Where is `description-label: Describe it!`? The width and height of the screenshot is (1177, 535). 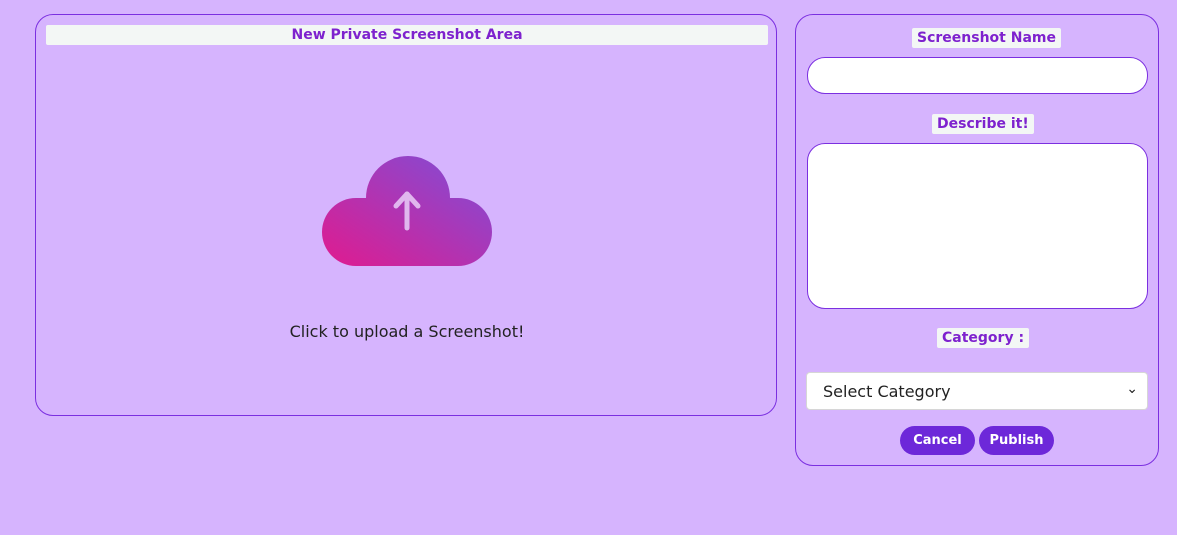
description-label: Describe it! is located at coordinates (983, 124).